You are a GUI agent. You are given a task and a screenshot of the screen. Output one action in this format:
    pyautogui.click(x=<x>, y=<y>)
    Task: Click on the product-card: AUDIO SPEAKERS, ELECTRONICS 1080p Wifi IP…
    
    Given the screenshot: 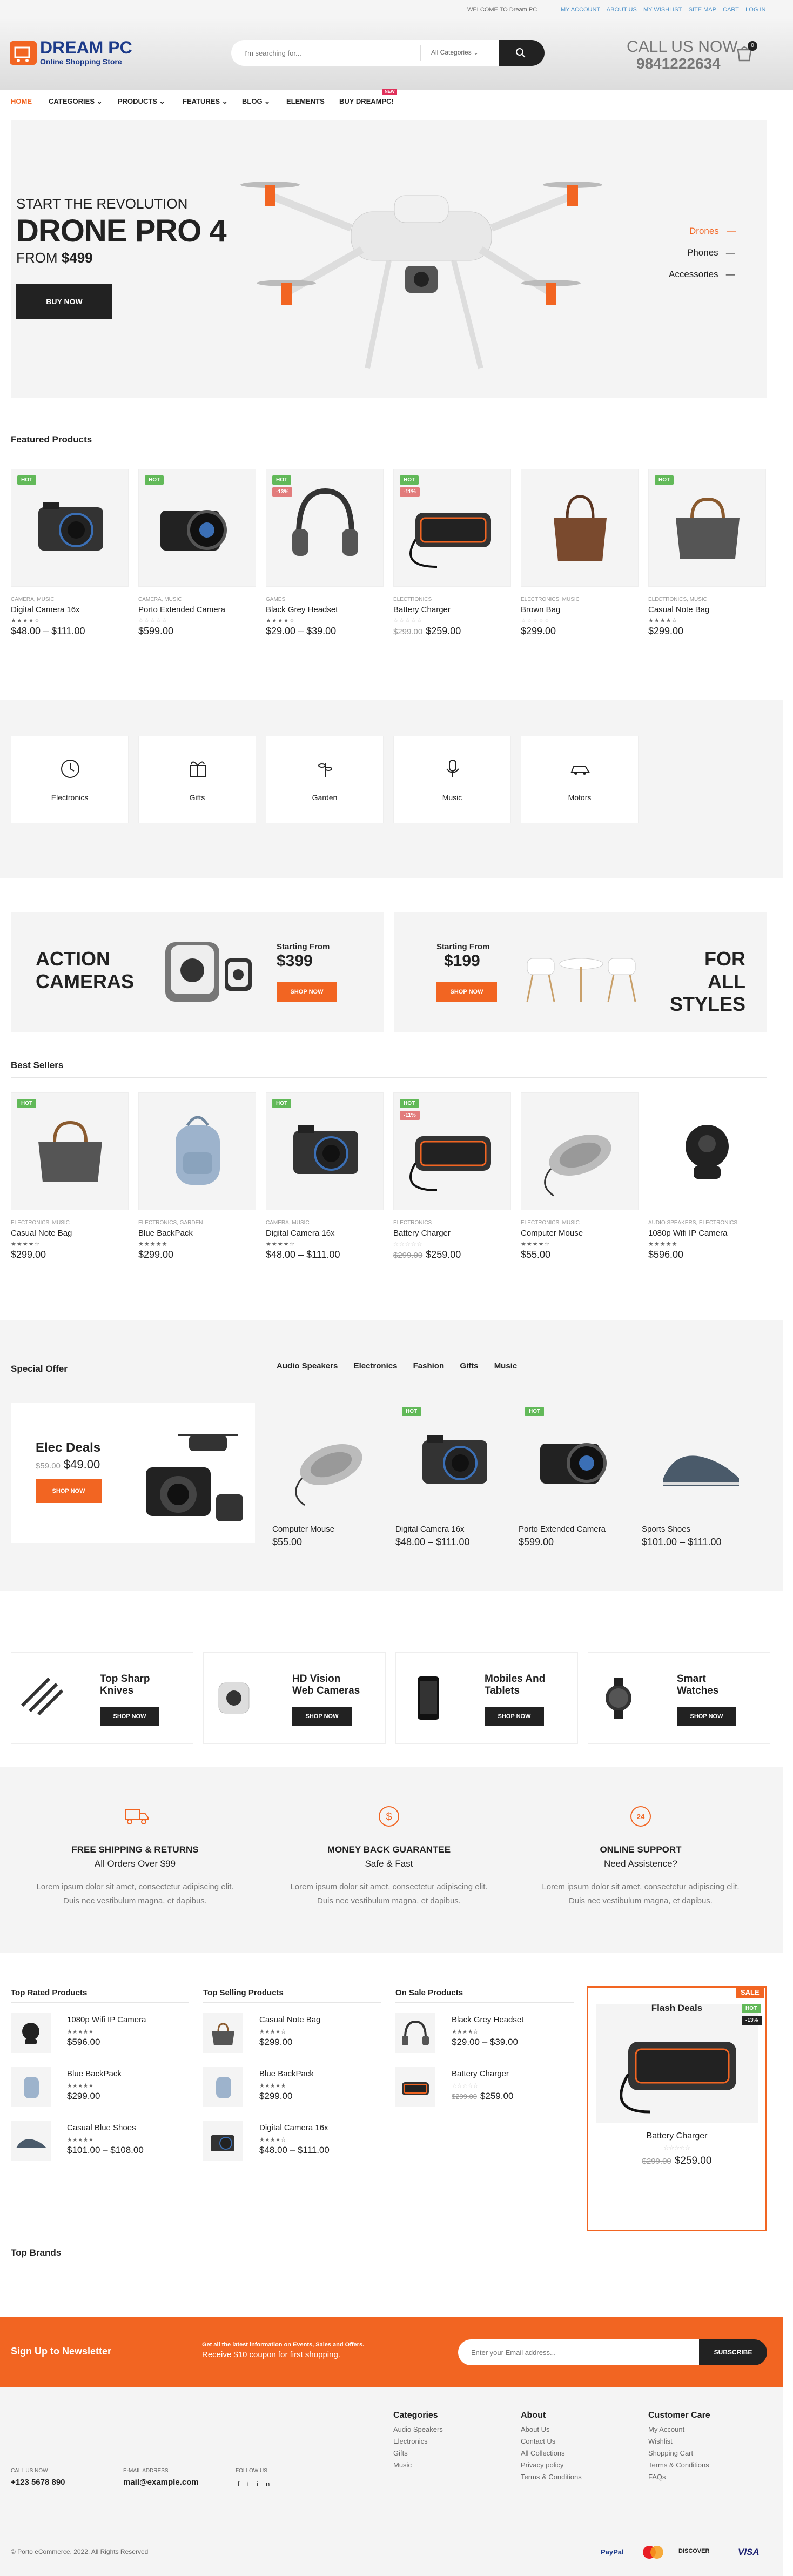 What is the action you would take?
    pyautogui.click(x=707, y=1176)
    